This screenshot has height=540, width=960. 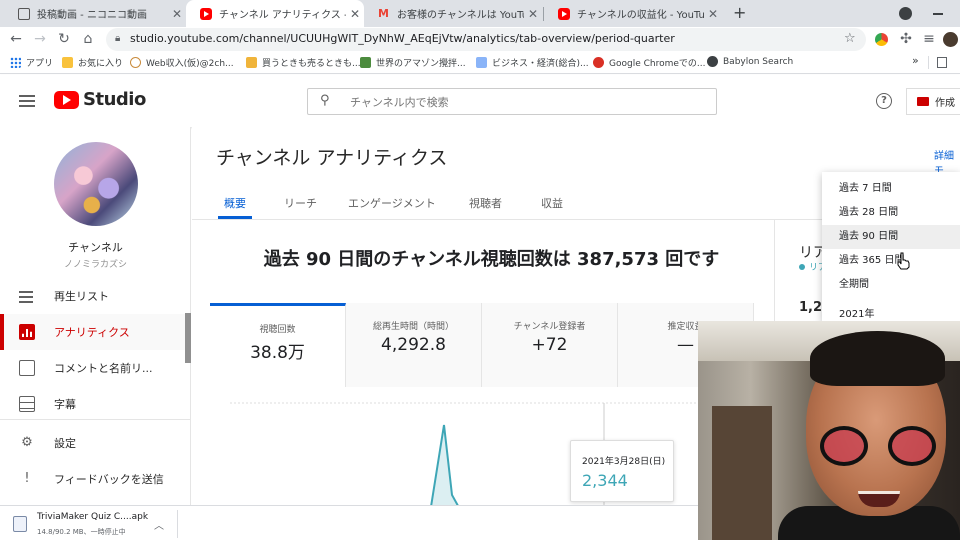 What do you see at coordinates (27, 332) in the screenshot?
I see `analytics-icon` at bounding box center [27, 332].